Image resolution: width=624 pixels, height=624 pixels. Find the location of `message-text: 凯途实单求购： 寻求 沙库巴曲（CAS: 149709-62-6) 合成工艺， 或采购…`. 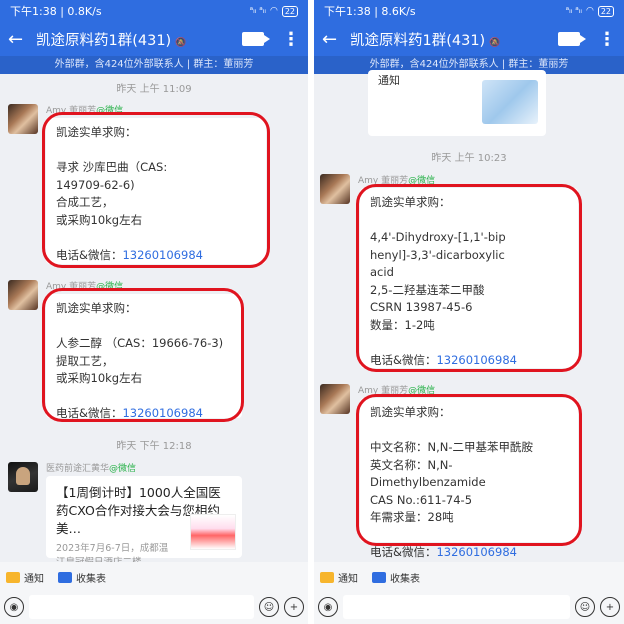

message-text: 凯途实单求购： 寻求 沙库巴曲（CAS: 149709-62-6) 合成工艺， 或采购… is located at coordinates (156, 185).